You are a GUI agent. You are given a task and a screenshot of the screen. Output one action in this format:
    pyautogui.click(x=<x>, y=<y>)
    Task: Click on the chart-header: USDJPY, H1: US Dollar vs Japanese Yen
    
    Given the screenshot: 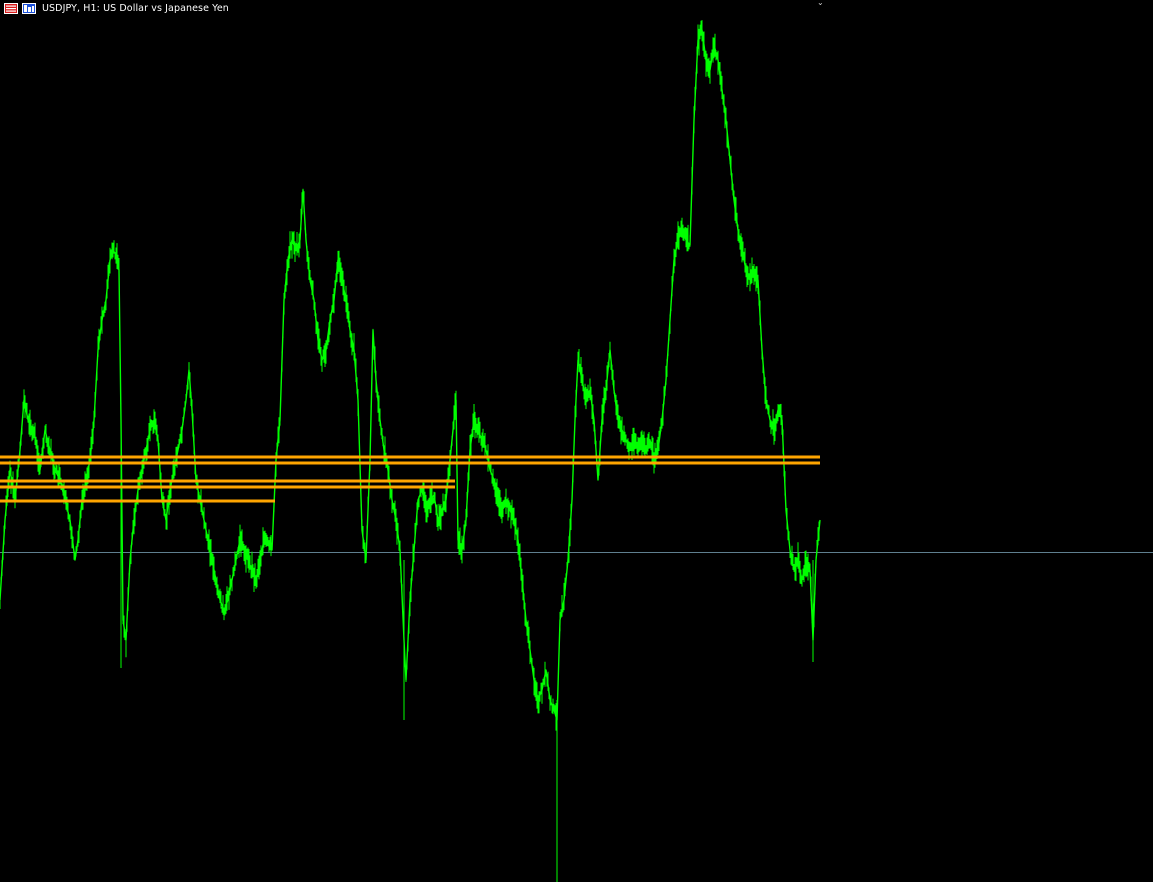 What is the action you would take?
    pyautogui.click(x=116, y=8)
    